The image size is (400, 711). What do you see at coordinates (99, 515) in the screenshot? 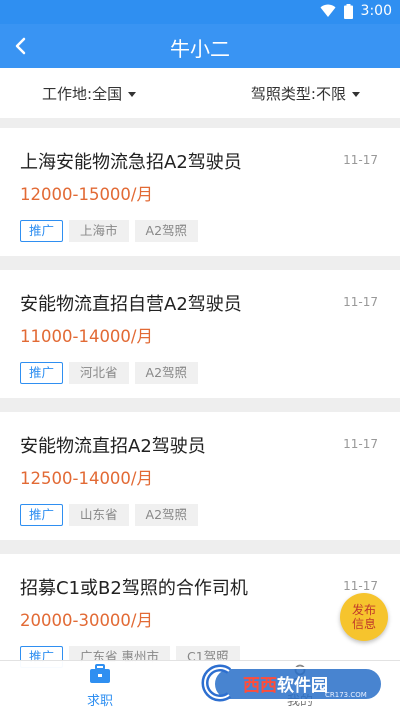
I see `location-tag: 山东省` at bounding box center [99, 515].